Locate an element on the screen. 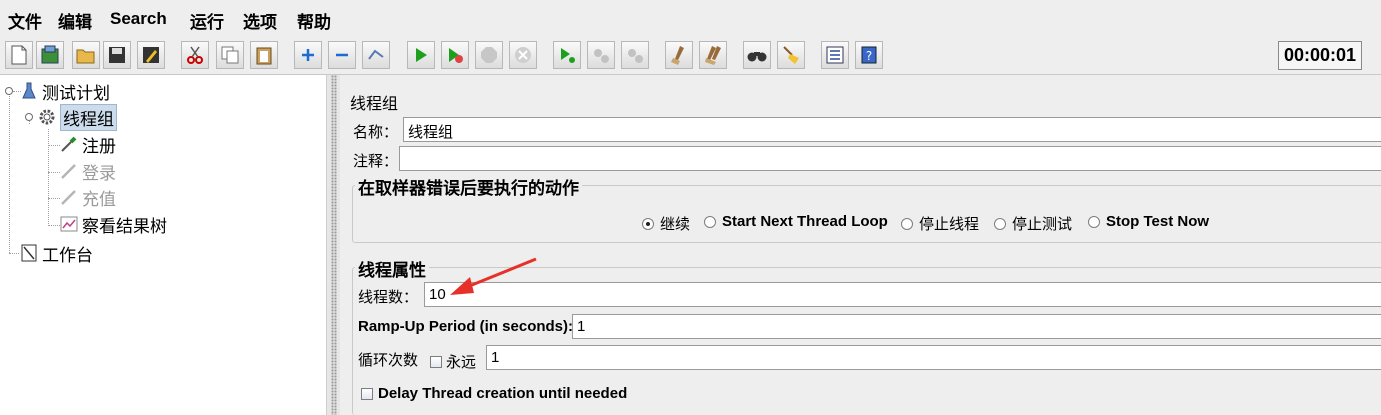 The height and width of the screenshot is (415, 1381). menu-help: 帮助 is located at coordinates (314, 20).